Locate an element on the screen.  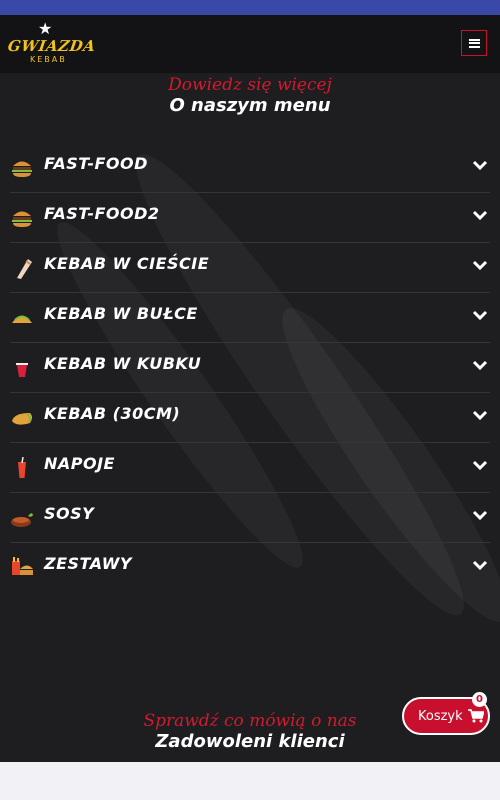
category-item: ZESTAWY is located at coordinates (250, 568).